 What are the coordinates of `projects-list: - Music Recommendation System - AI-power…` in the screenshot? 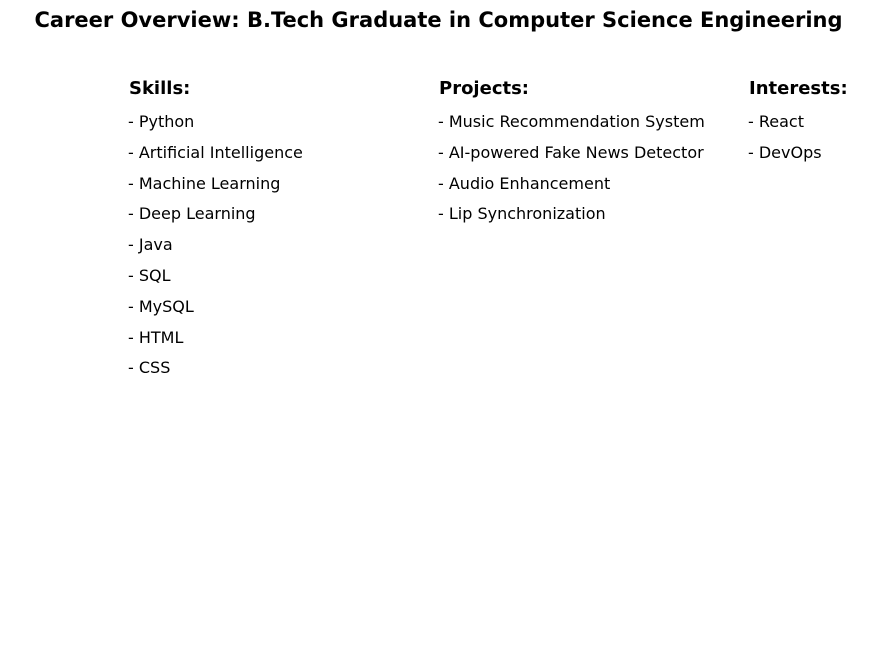 It's located at (571, 168).